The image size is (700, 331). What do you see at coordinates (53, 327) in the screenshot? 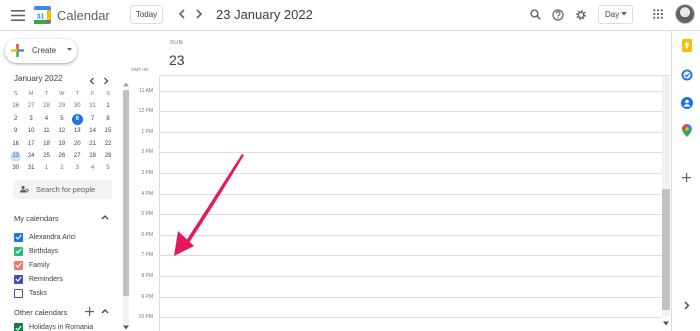
I see `other-calendar-item: Holidays in Romania` at bounding box center [53, 327].